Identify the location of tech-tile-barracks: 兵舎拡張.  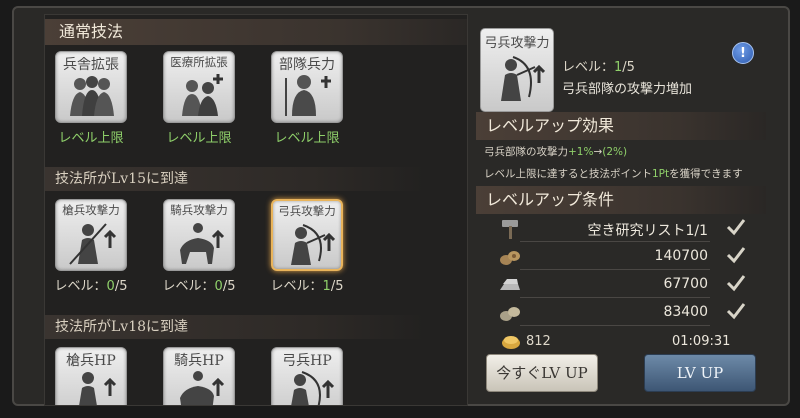
(91, 87).